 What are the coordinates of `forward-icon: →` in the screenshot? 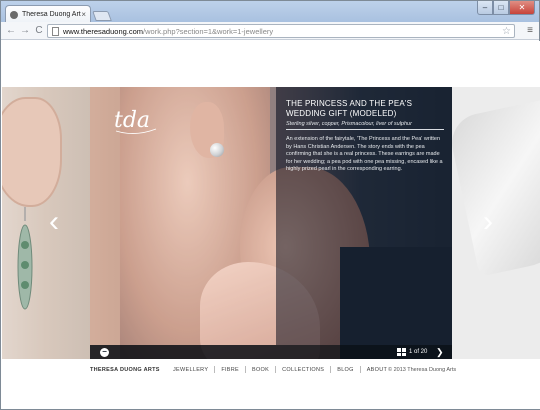 It's located at (25, 31).